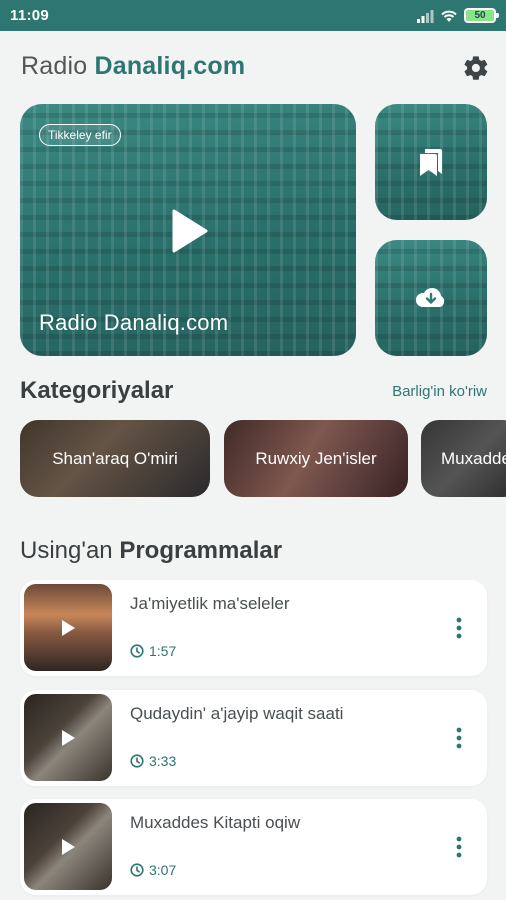 Image resolution: width=506 pixels, height=900 pixels. I want to click on program-title: Qudaydin' a'jayip waqit saati, so click(237, 713).